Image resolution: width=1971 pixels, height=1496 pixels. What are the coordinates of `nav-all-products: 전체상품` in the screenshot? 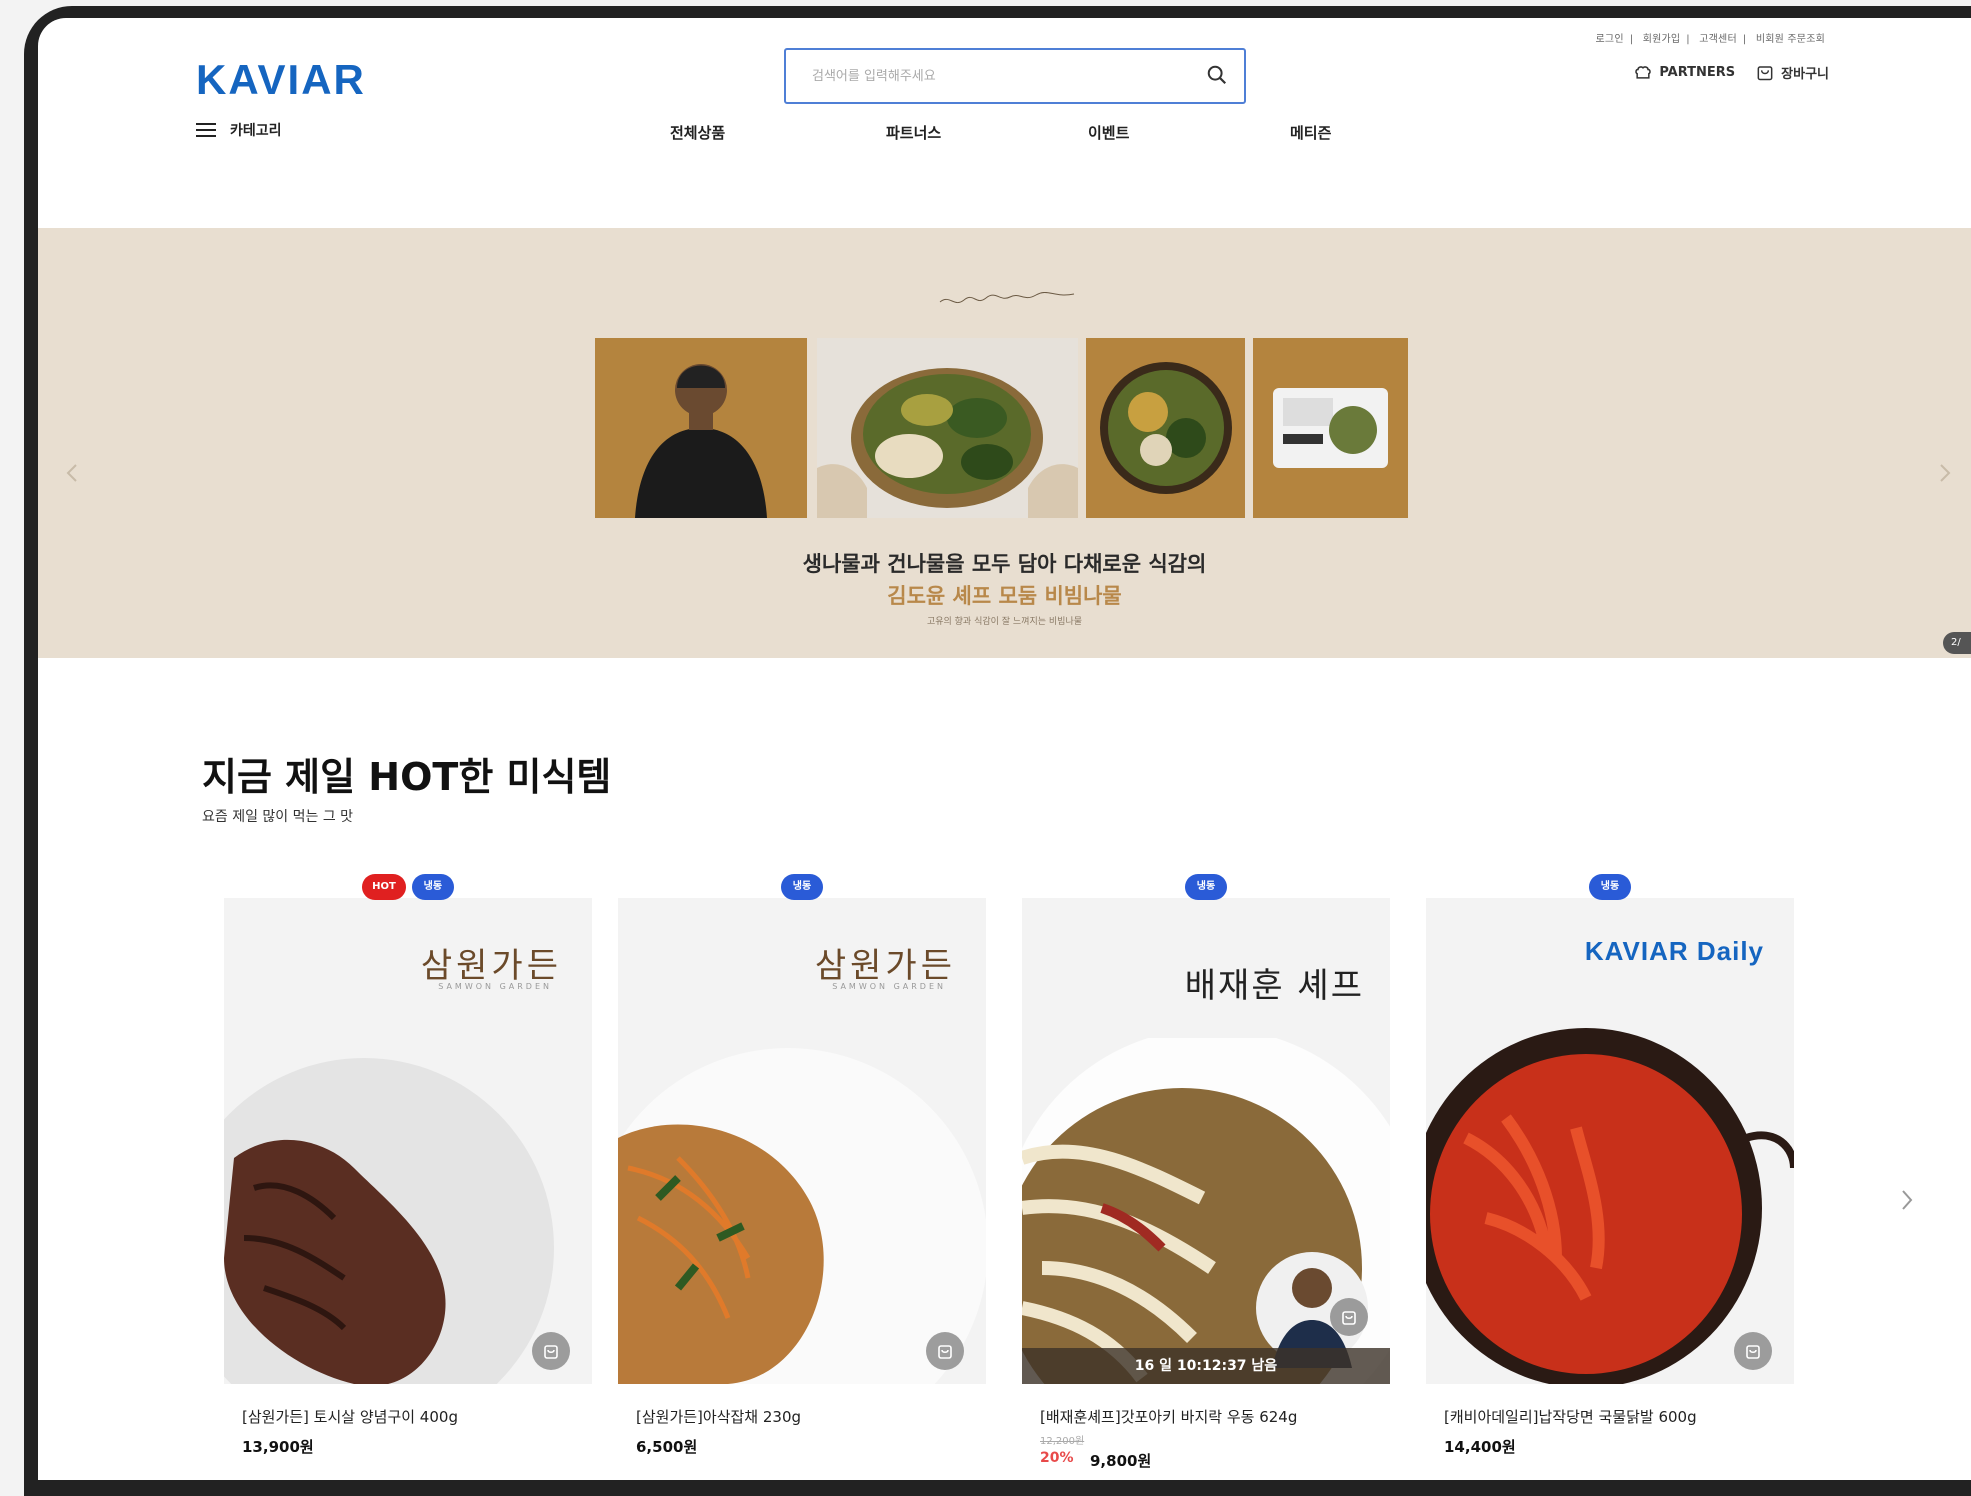 It's located at (697, 132).